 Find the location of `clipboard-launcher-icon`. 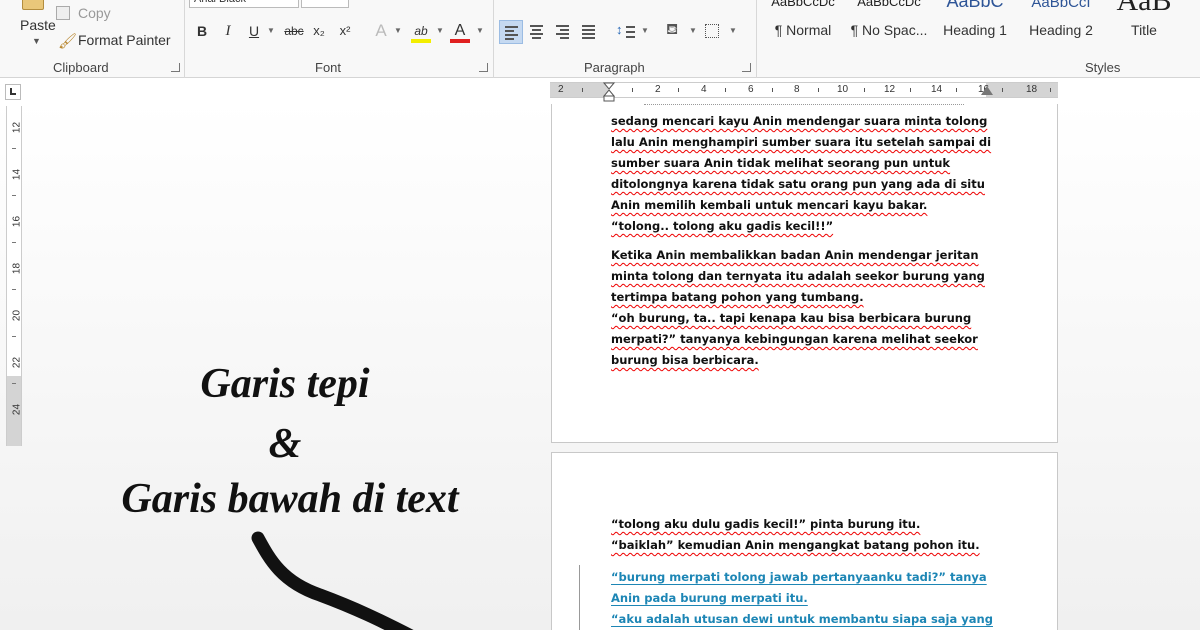

clipboard-launcher-icon is located at coordinates (175, 67).